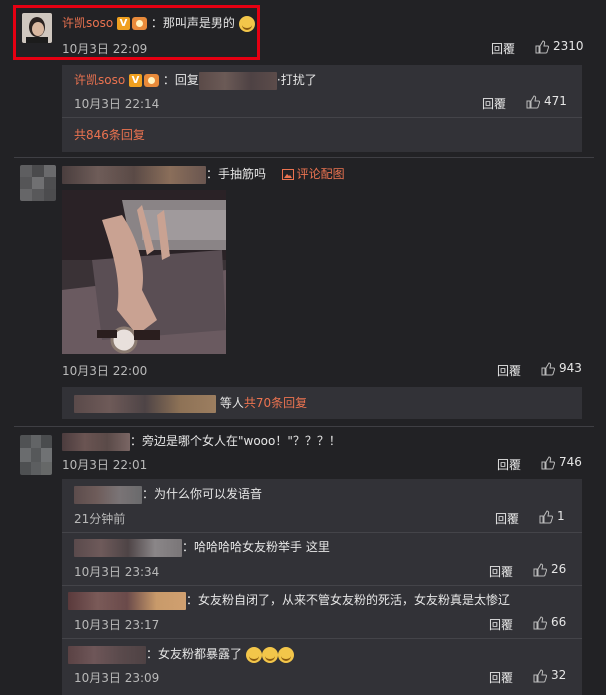 The height and width of the screenshot is (695, 606). What do you see at coordinates (559, 675) in the screenshot?
I see `like-count: 32` at bounding box center [559, 675].